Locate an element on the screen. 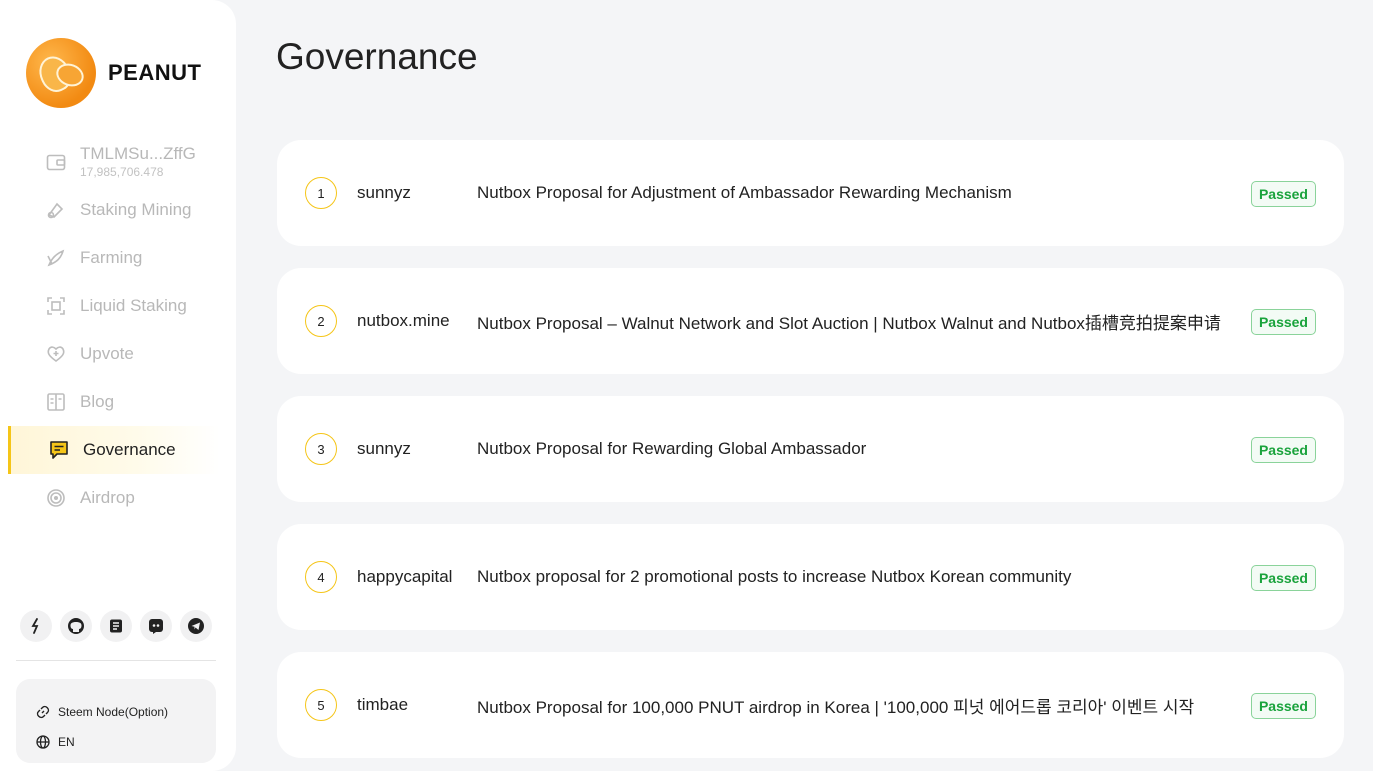 The width and height of the screenshot is (1373, 771). globe-icon is located at coordinates (44, 742).